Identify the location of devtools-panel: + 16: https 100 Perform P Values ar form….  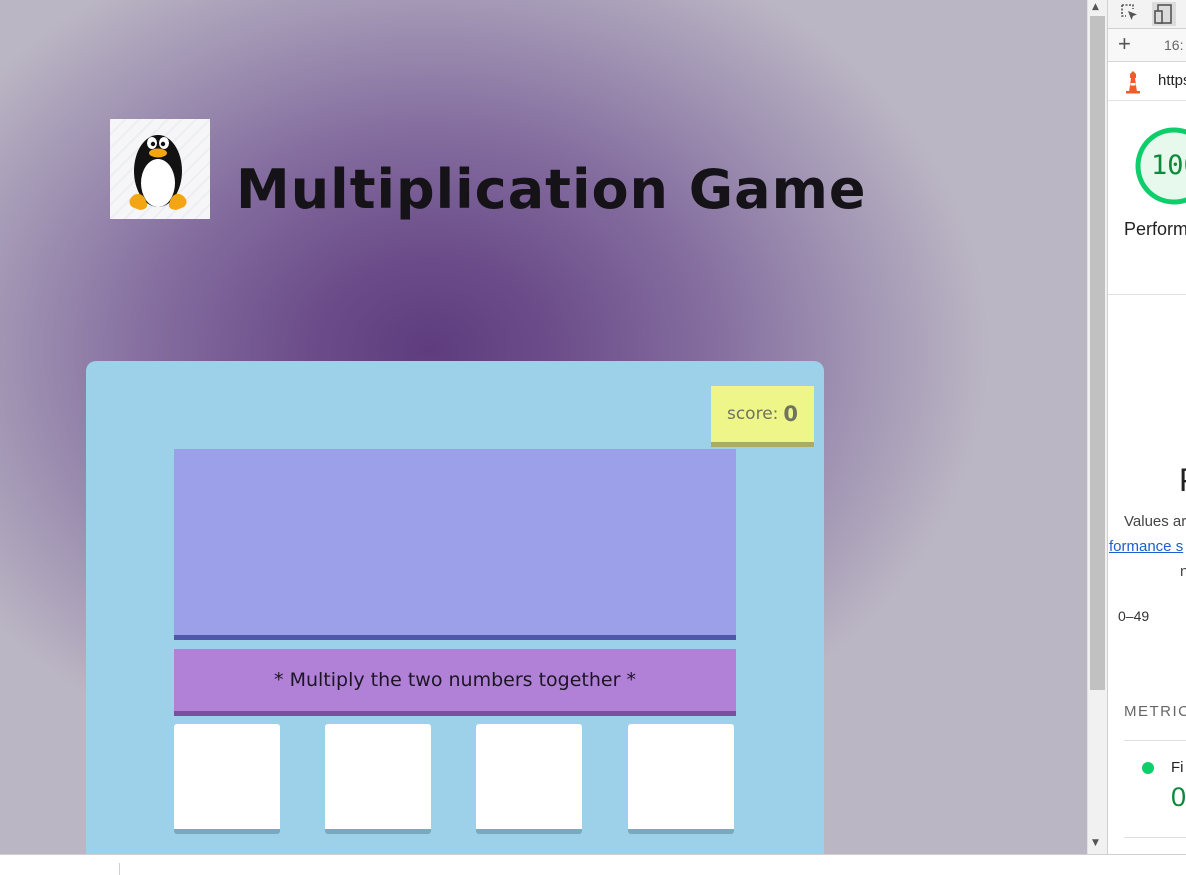
(1146, 427).